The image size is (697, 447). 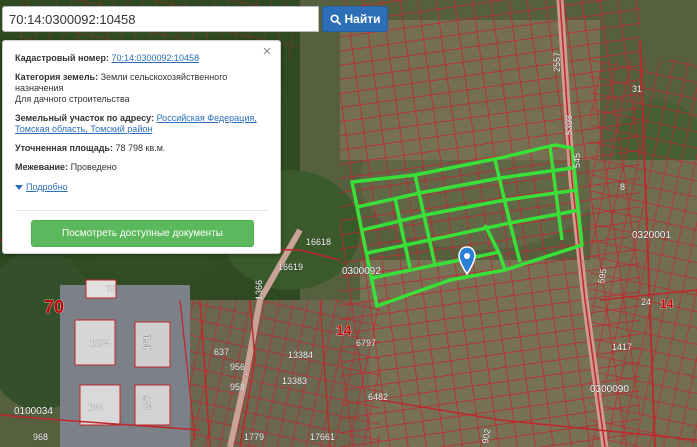 I want to click on category-label: Категория земель:, so click(x=57, y=77).